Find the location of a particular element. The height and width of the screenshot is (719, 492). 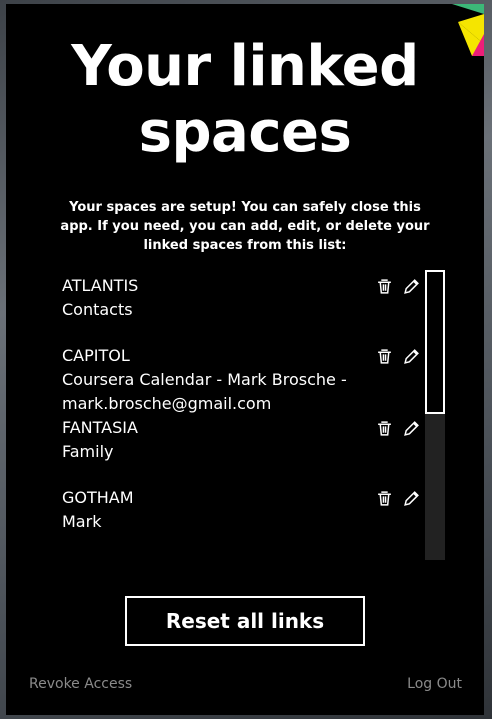

space-name: ATLANTIS is located at coordinates (100, 285).